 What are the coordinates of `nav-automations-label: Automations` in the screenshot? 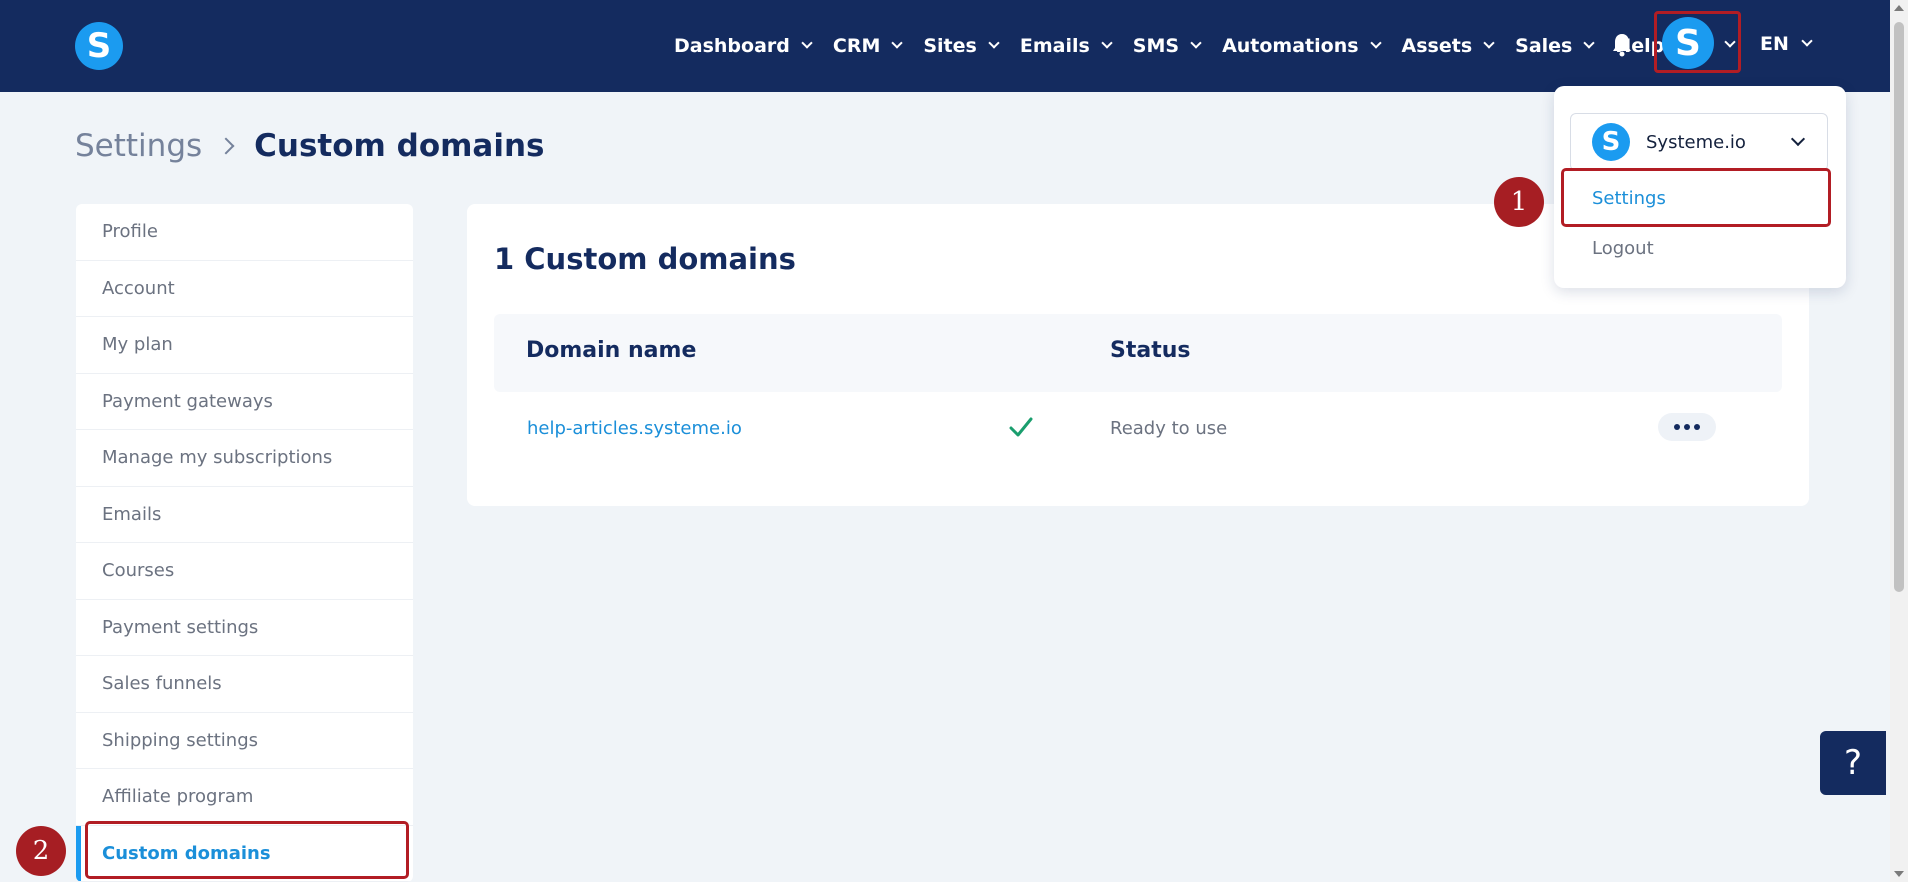 It's located at (1290, 46).